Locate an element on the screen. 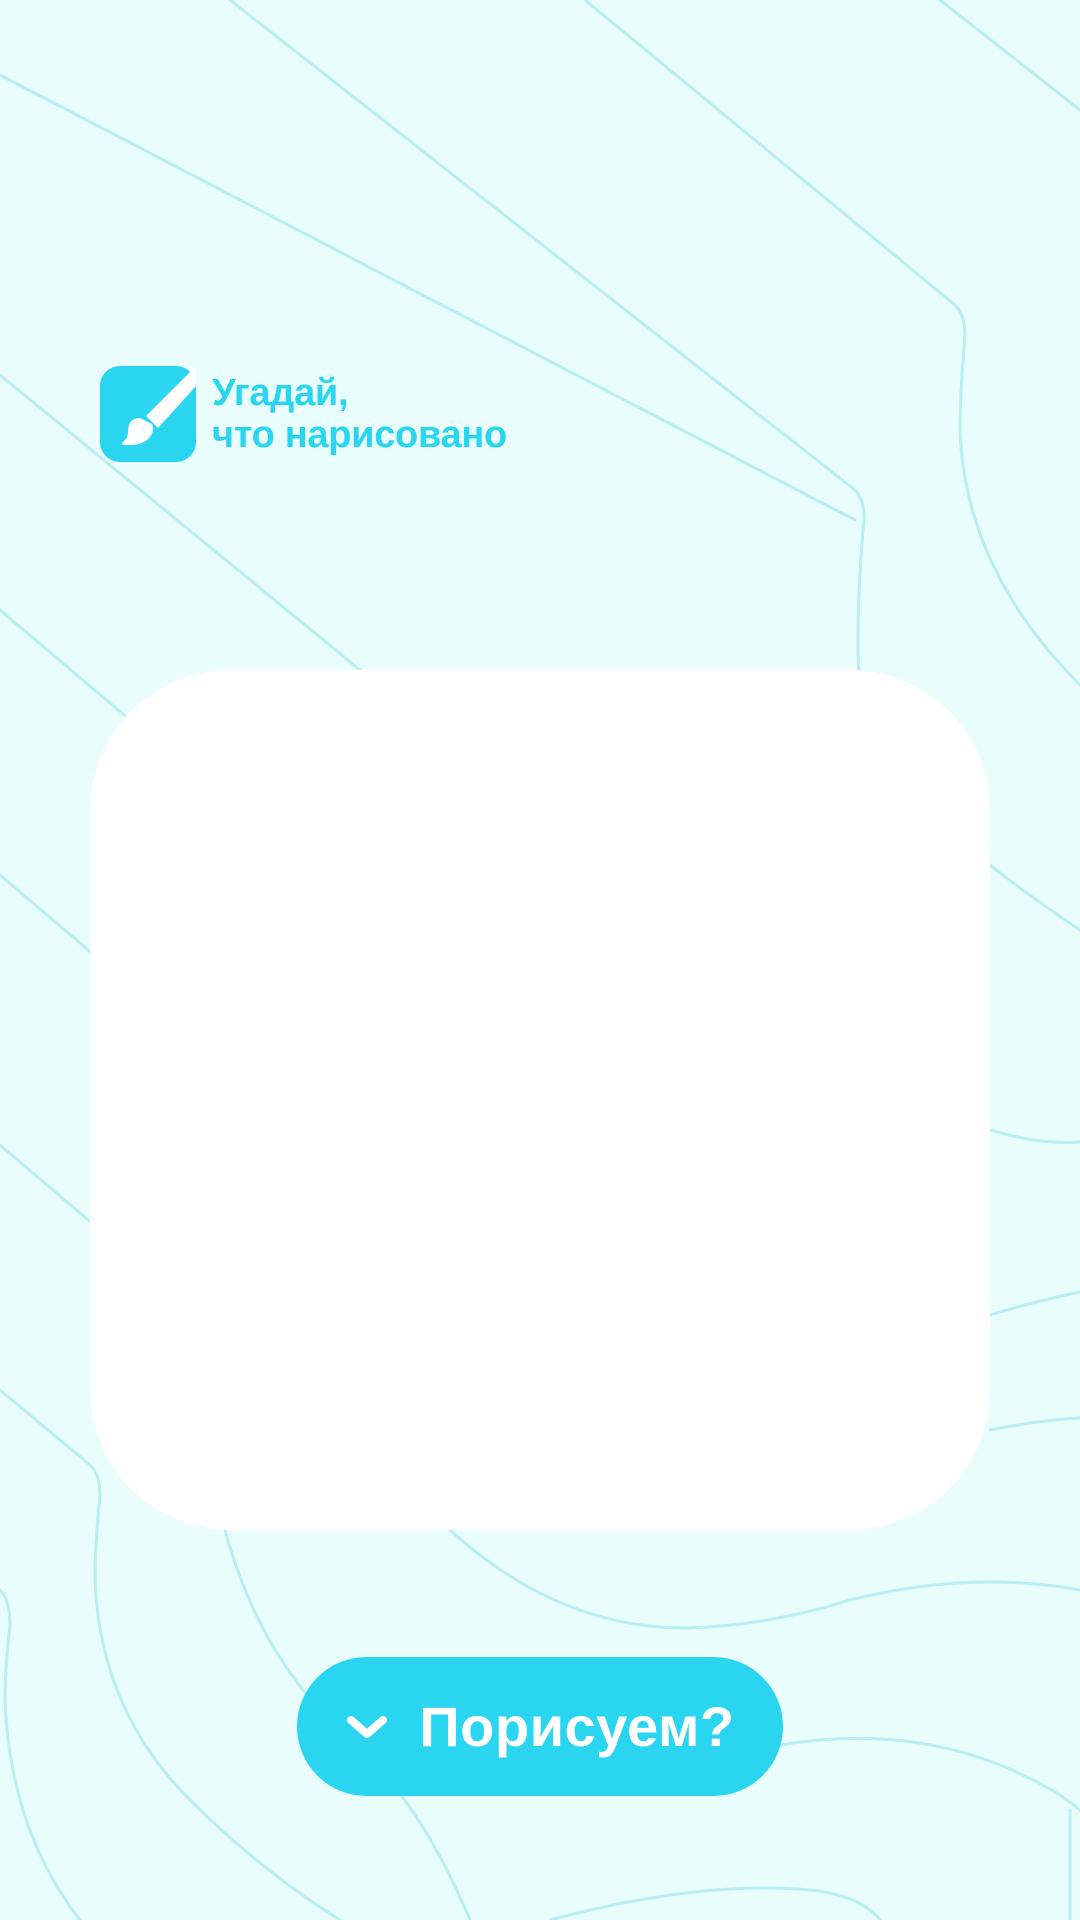 This screenshot has height=1920, width=1080. paintbrush-icon is located at coordinates (148, 414).